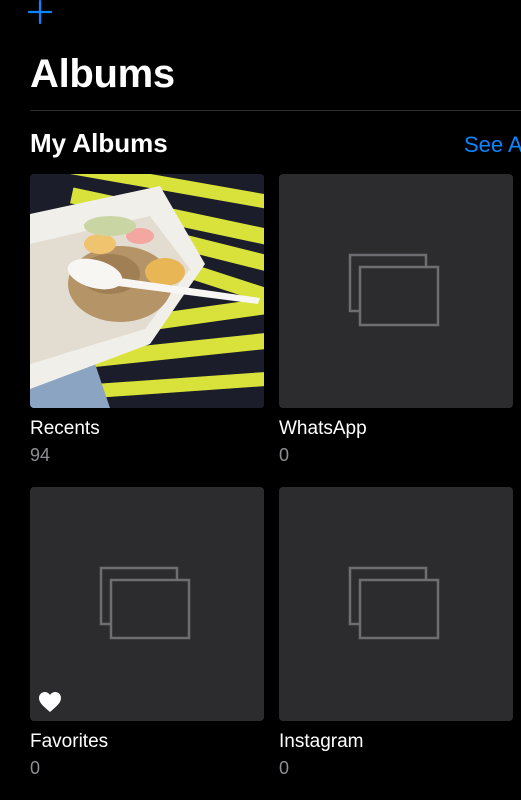  Describe the element at coordinates (50, 702) in the screenshot. I see `heart-icon` at that location.